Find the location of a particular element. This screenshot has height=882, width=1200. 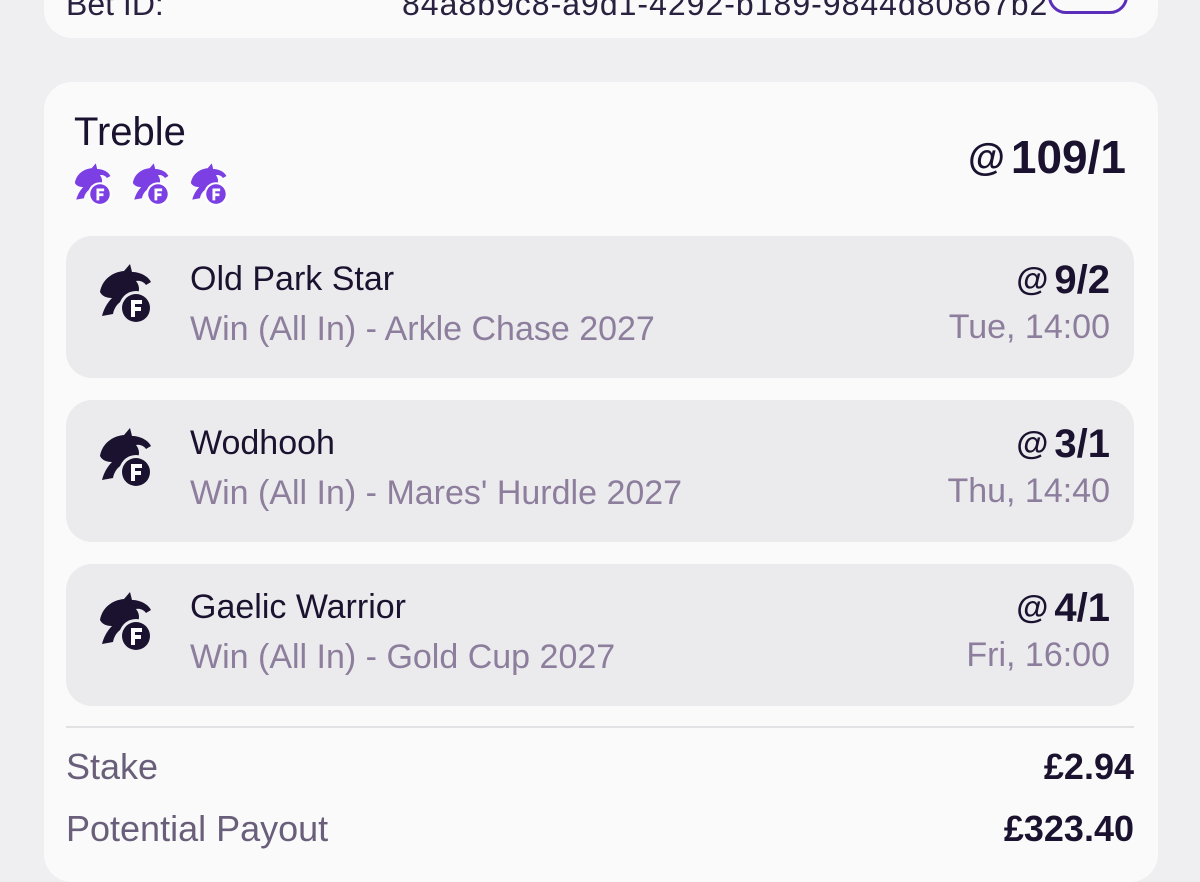

leg-market: Win (All In) - Gold Cup 2027 is located at coordinates (403, 657).